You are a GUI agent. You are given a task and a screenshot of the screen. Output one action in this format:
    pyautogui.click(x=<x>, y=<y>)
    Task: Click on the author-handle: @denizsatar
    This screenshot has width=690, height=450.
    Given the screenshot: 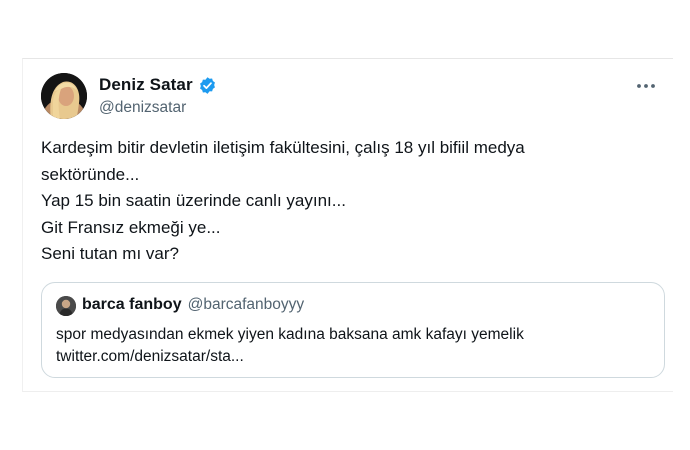 What is the action you would take?
    pyautogui.click(x=142, y=108)
    